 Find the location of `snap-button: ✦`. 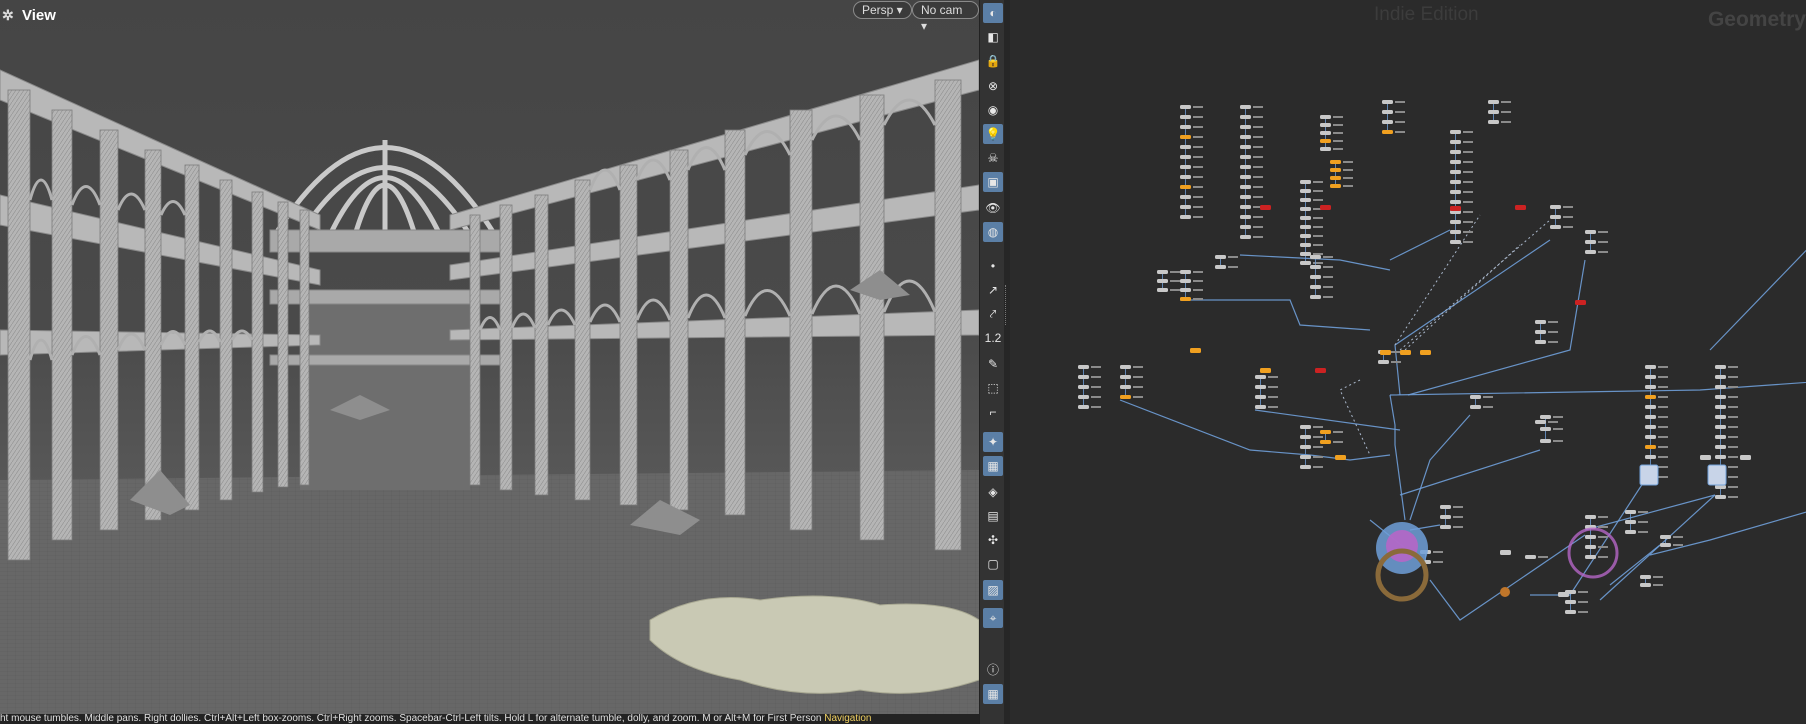

snap-button: ✦ is located at coordinates (993, 442).